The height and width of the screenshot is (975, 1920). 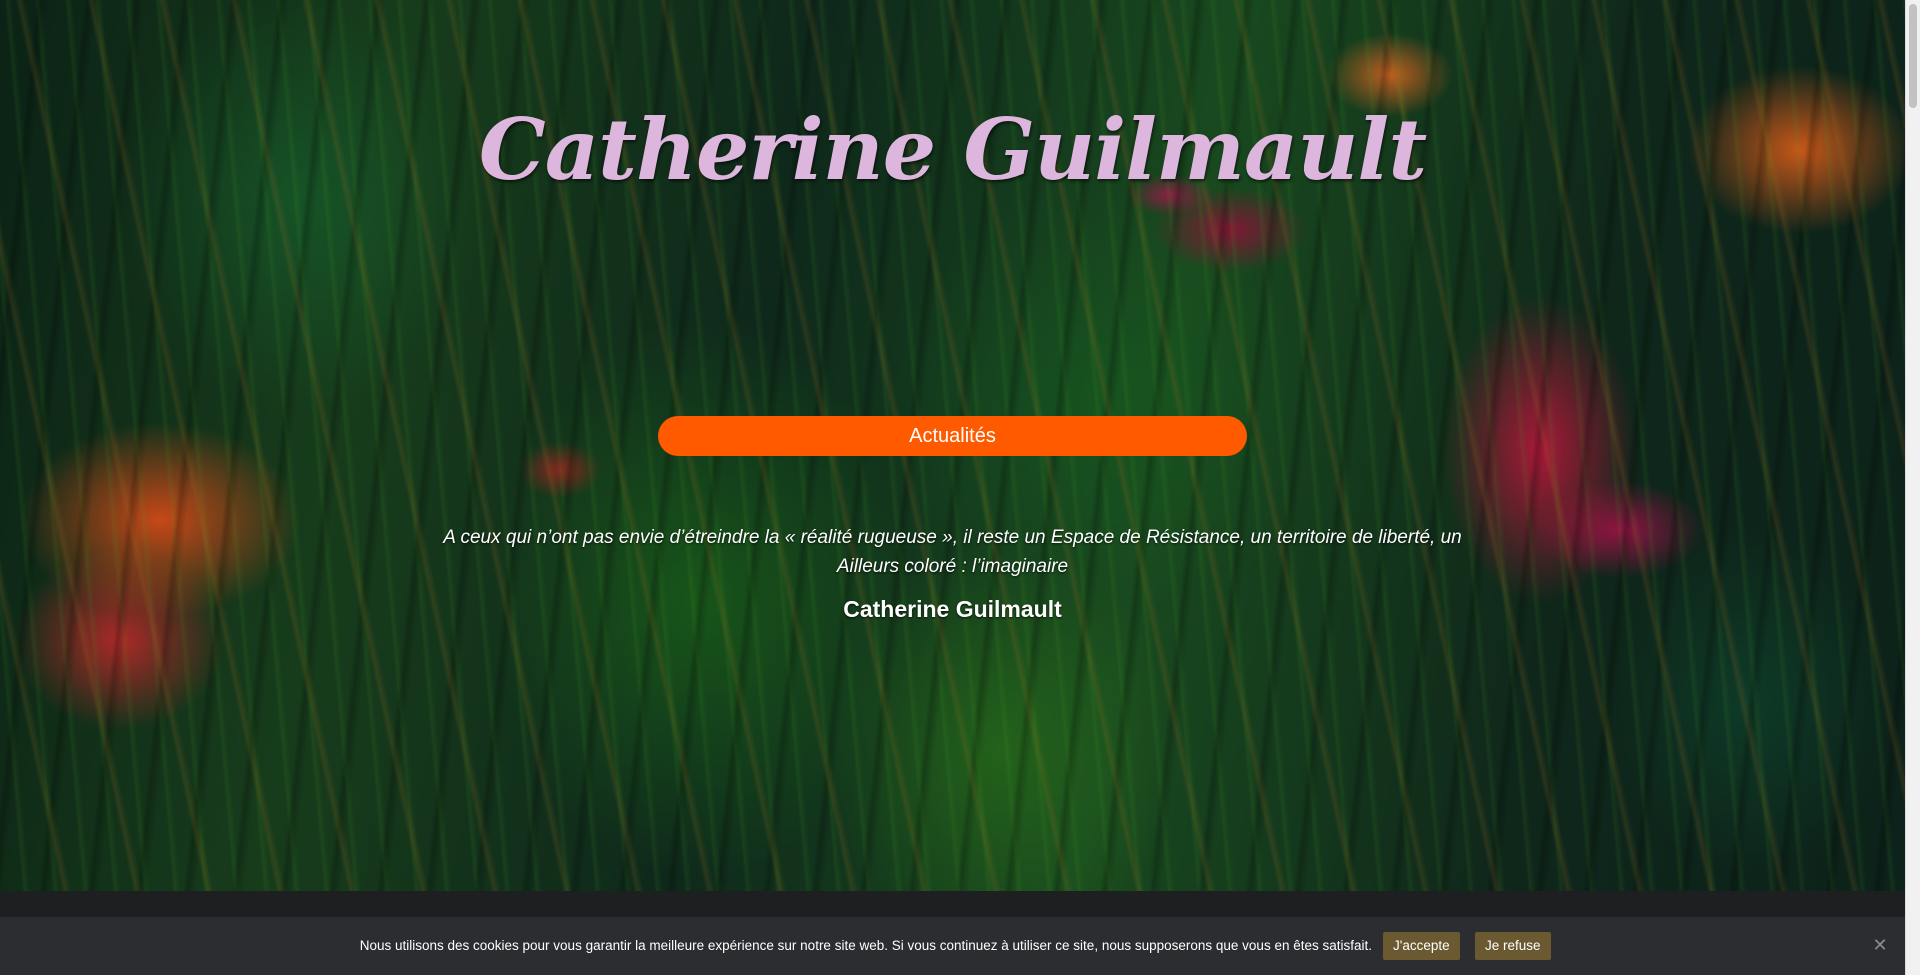 I want to click on close-icon: ✕, so click(x=1880, y=946).